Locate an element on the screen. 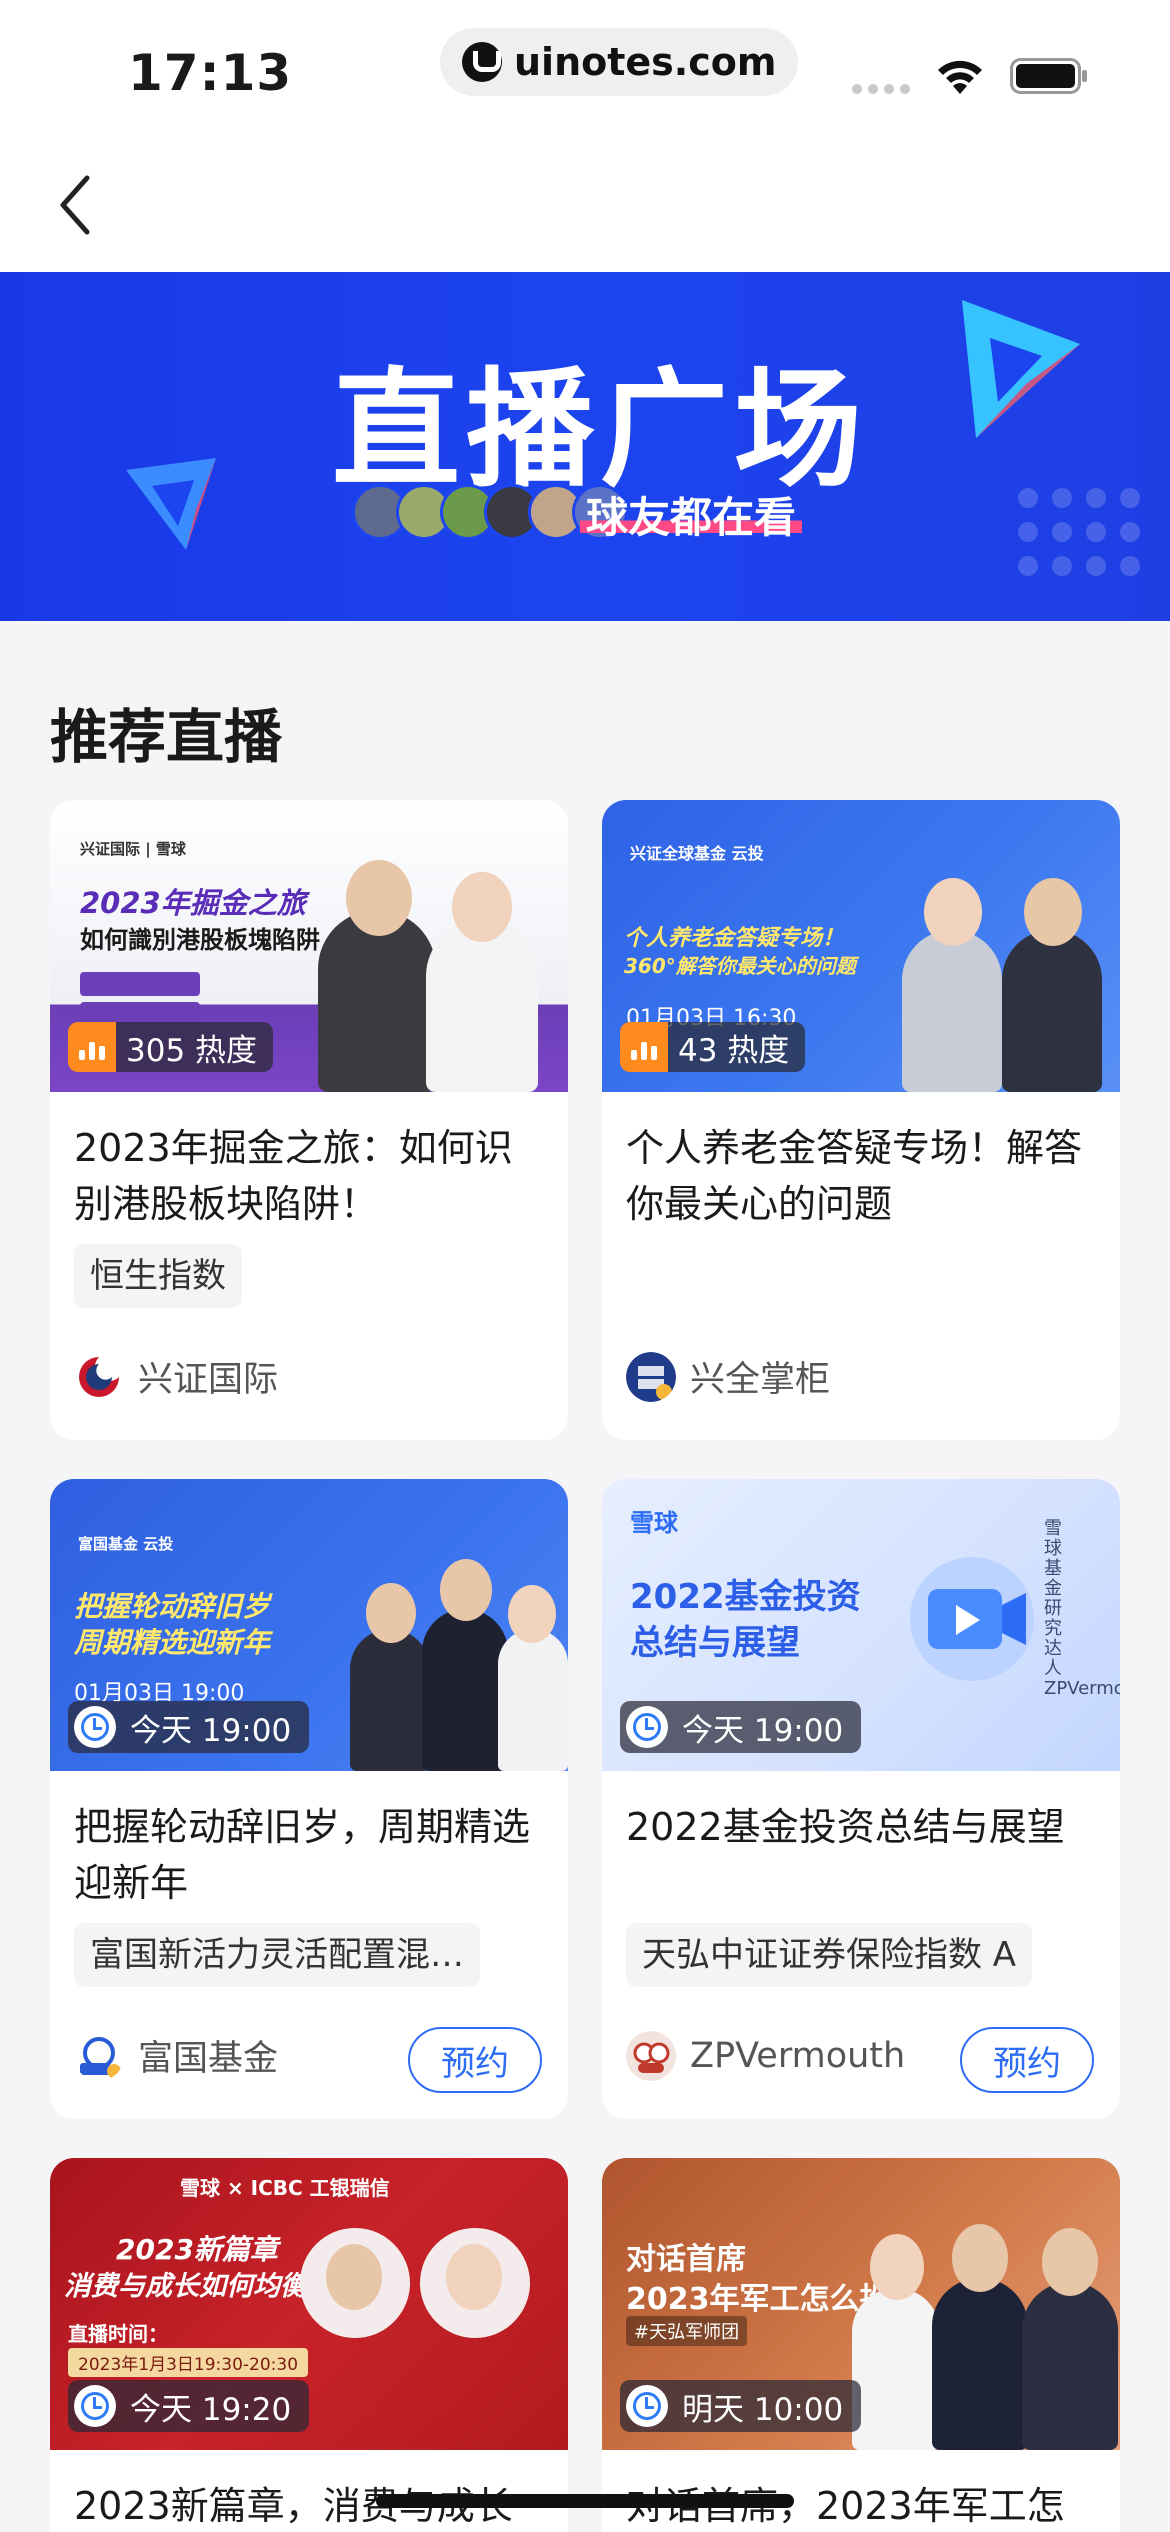 The image size is (1170, 2532). thumb-title: 2023年掘金之旅 is located at coordinates (193, 903).